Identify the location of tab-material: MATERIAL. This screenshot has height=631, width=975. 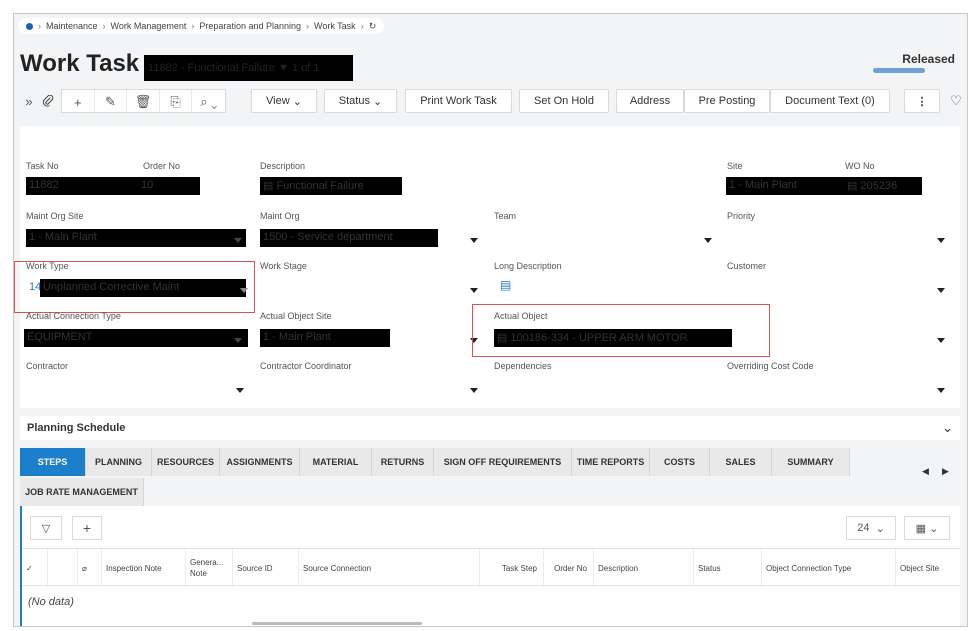
(336, 462).